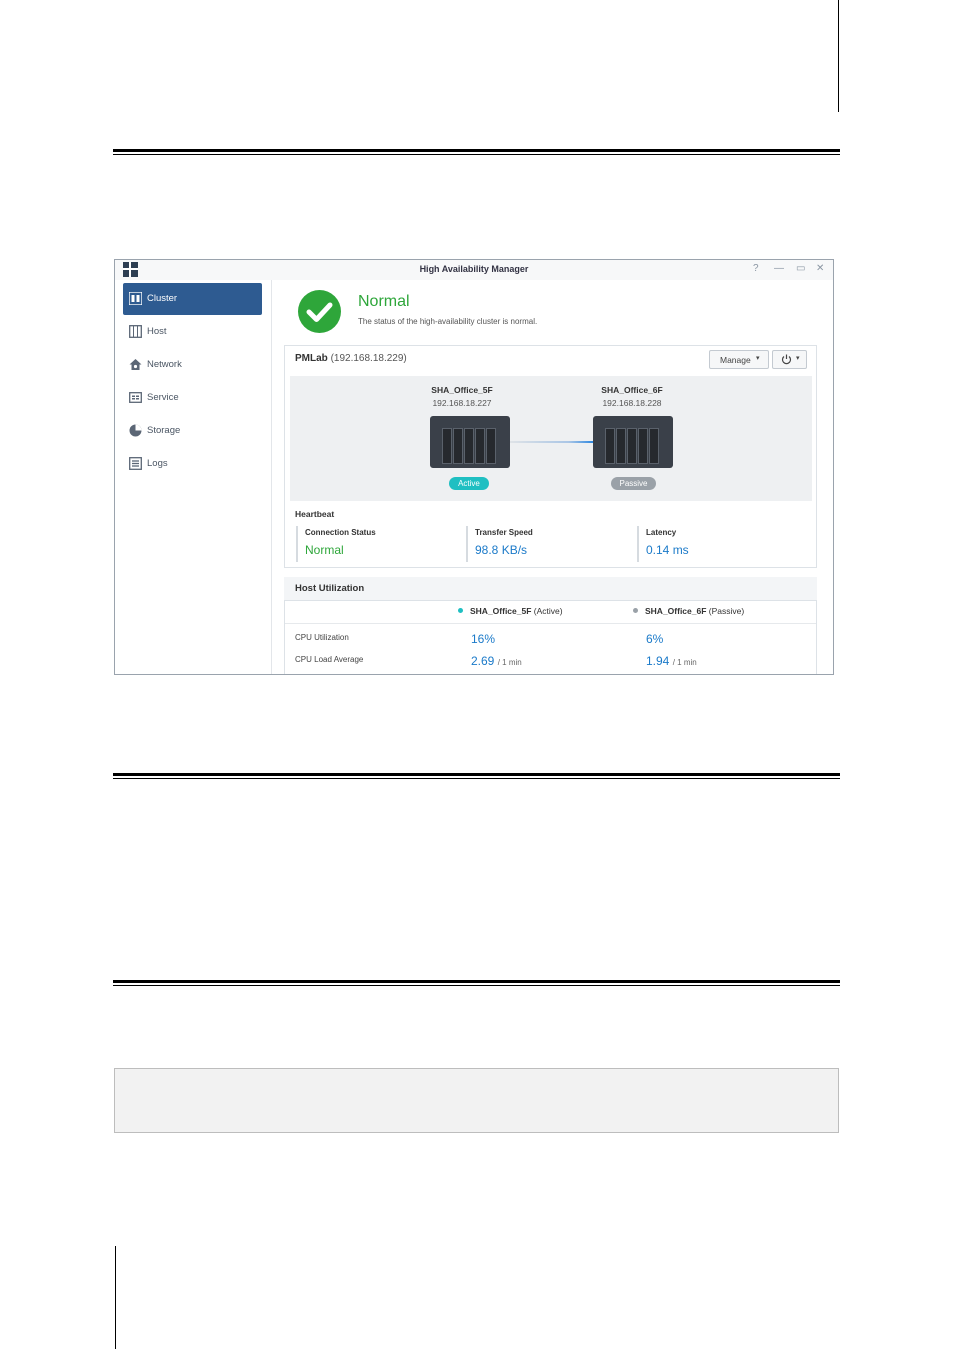 The image size is (954, 1349). I want to click on sidebar-item-label: Storage, so click(164, 430).